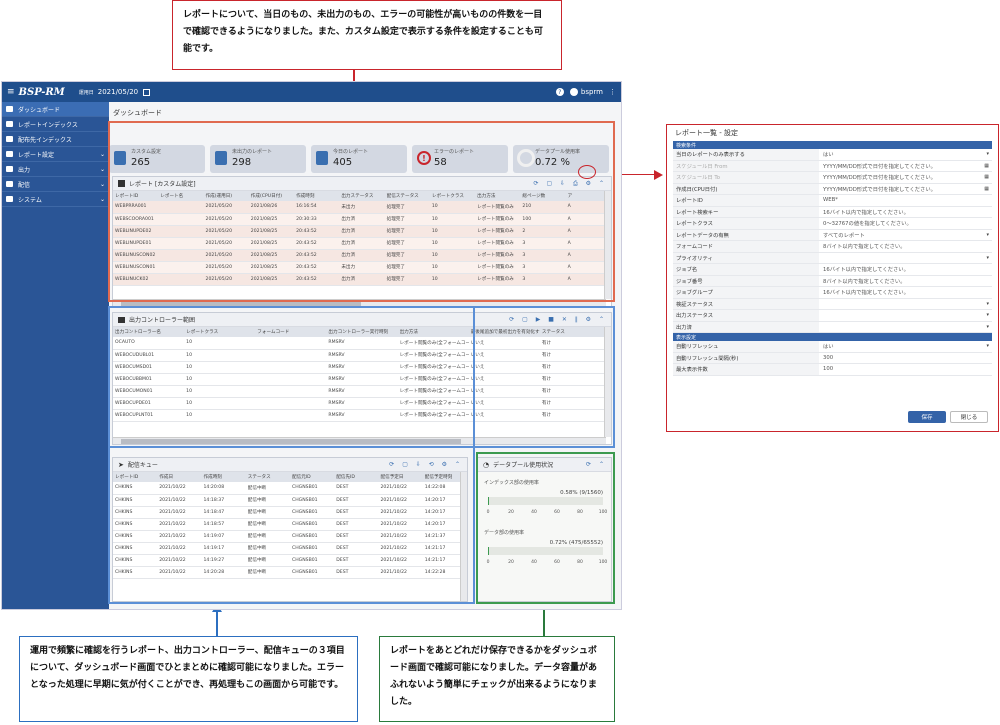  What do you see at coordinates (570, 184) in the screenshot?
I see `panel-tools: ⟳ ▢ ⇩ ⎙ ⚙ ⌃` at bounding box center [570, 184].